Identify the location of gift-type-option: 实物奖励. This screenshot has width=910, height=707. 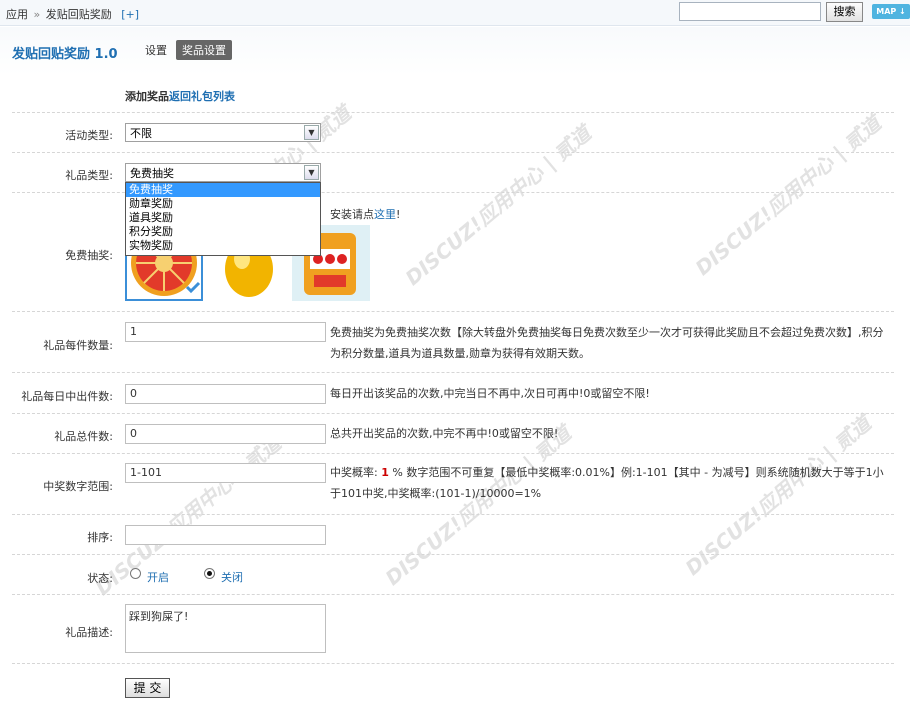
(223, 246).